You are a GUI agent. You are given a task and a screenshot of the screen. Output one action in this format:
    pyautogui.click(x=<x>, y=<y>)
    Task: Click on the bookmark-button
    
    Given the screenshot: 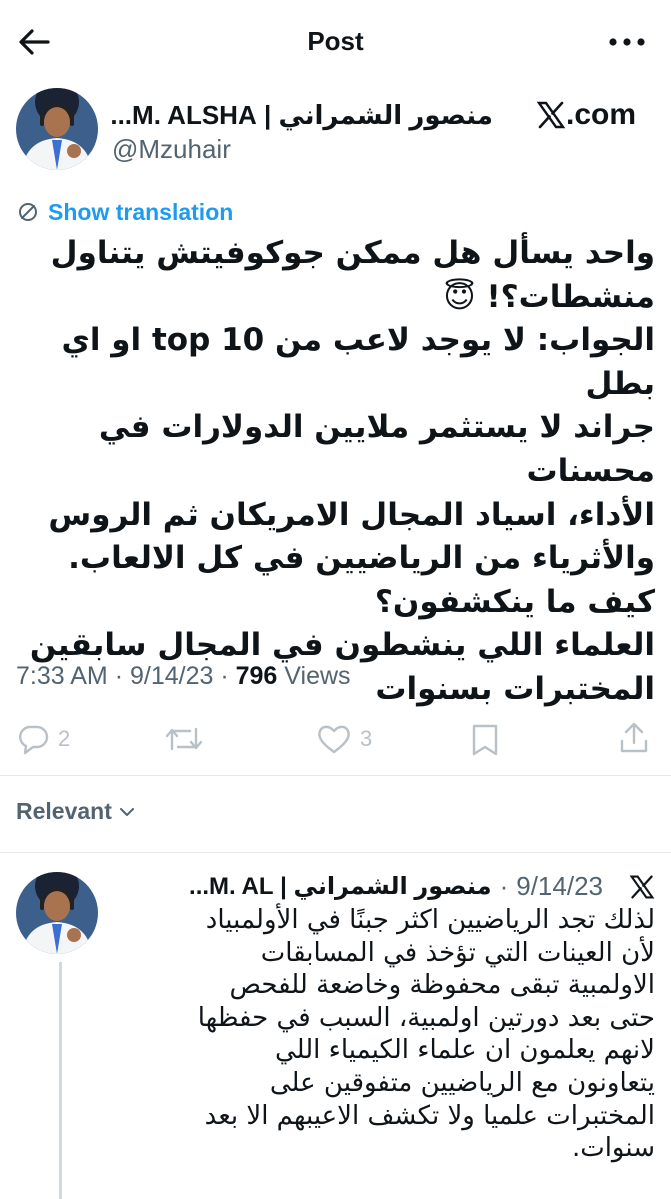 What is the action you would take?
    pyautogui.click(x=485, y=740)
    